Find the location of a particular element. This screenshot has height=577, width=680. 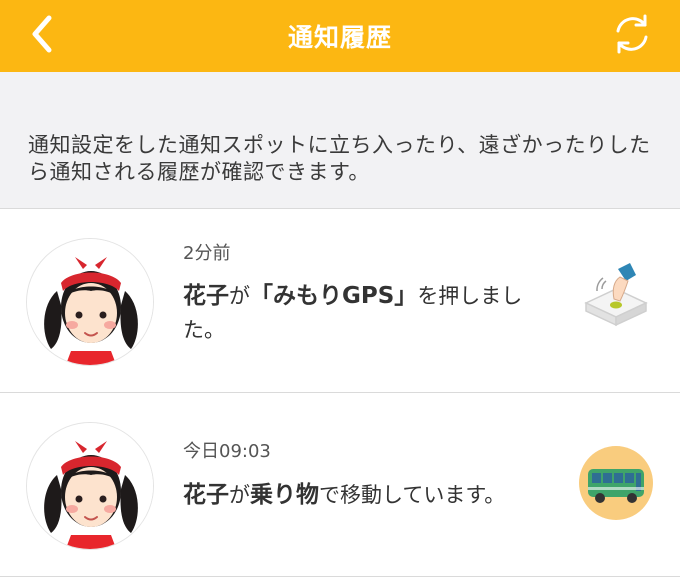

back-button is located at coordinates (42, 34).